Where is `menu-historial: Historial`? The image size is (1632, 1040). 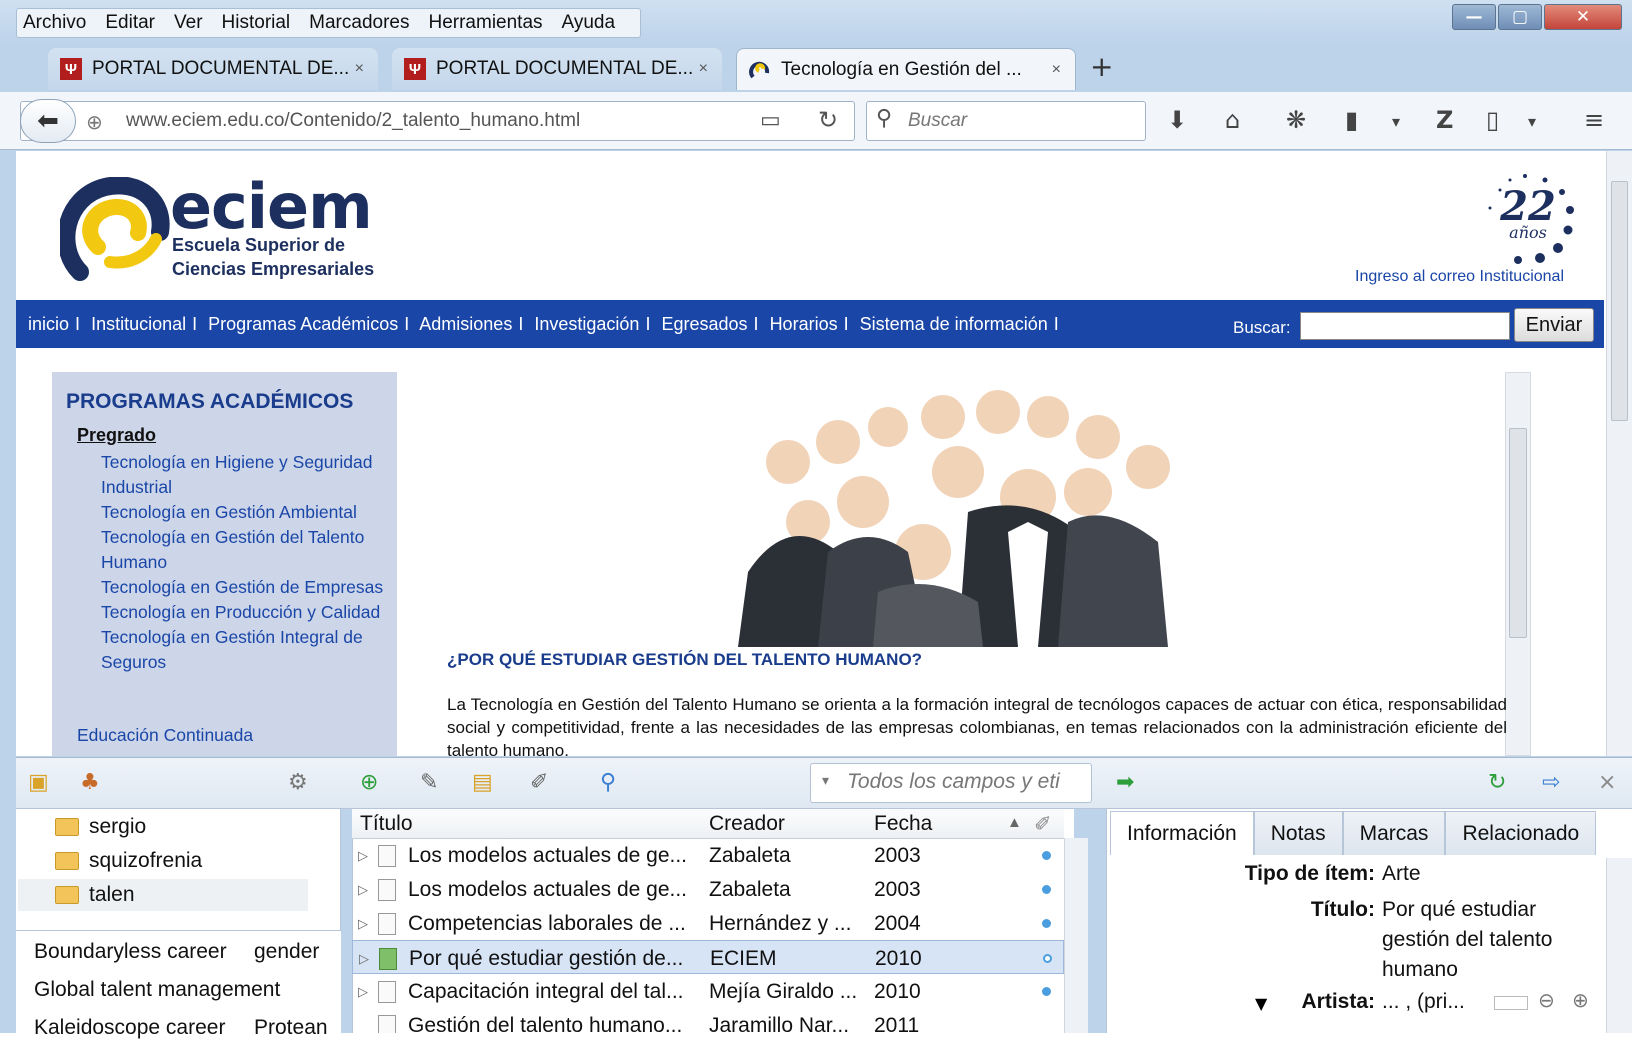 menu-historial: Historial is located at coordinates (256, 23).